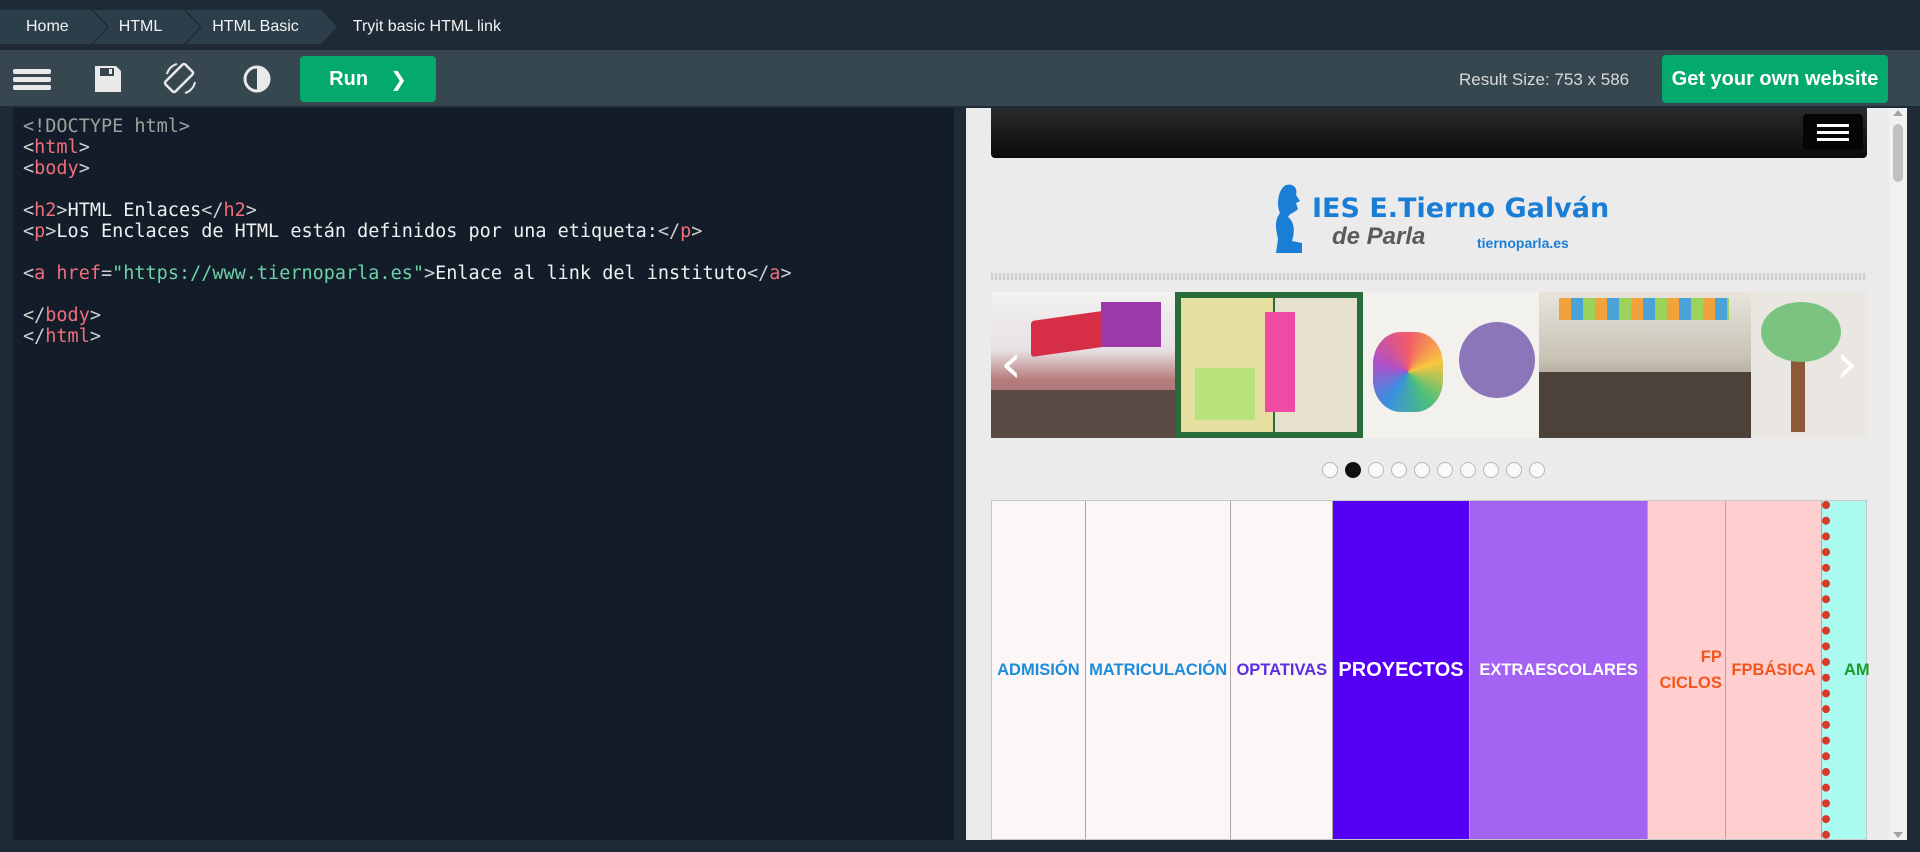 This screenshot has width=1920, height=852. What do you see at coordinates (53, 27) in the screenshot?
I see `breadcrumb-home: Home` at bounding box center [53, 27].